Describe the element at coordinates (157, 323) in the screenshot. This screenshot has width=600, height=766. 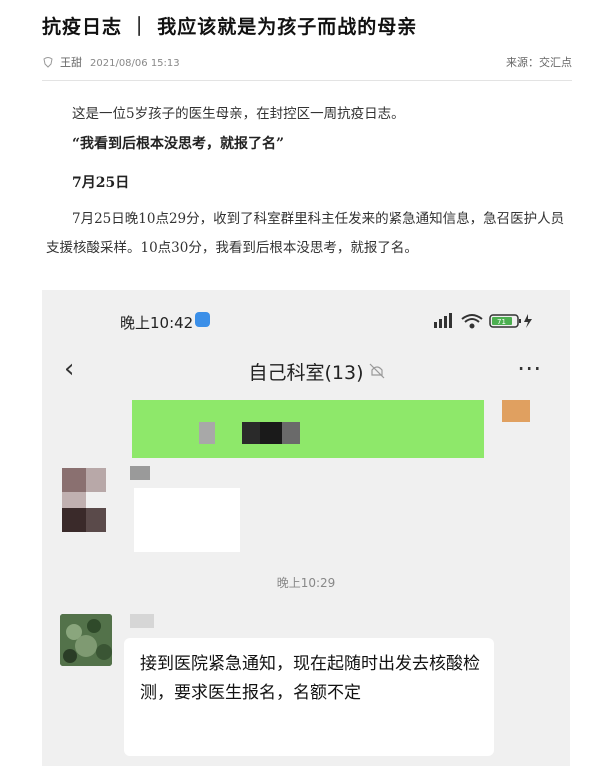
I see `status-time: 晚上10:42` at that location.